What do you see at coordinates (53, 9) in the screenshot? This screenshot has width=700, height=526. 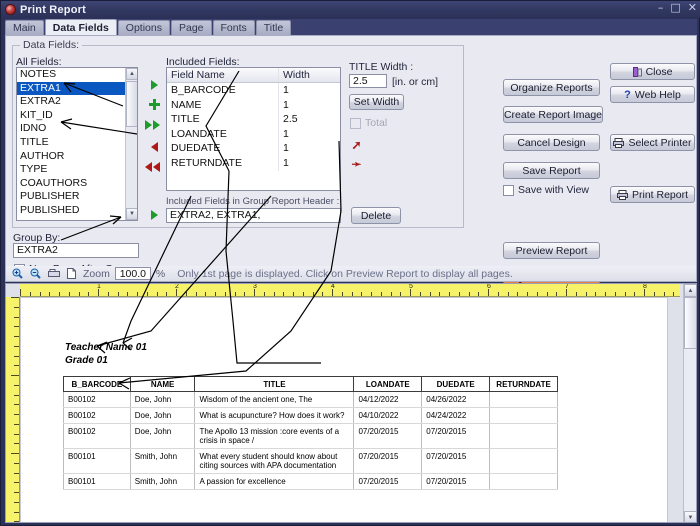 I see `window-title: Print Report` at bounding box center [53, 9].